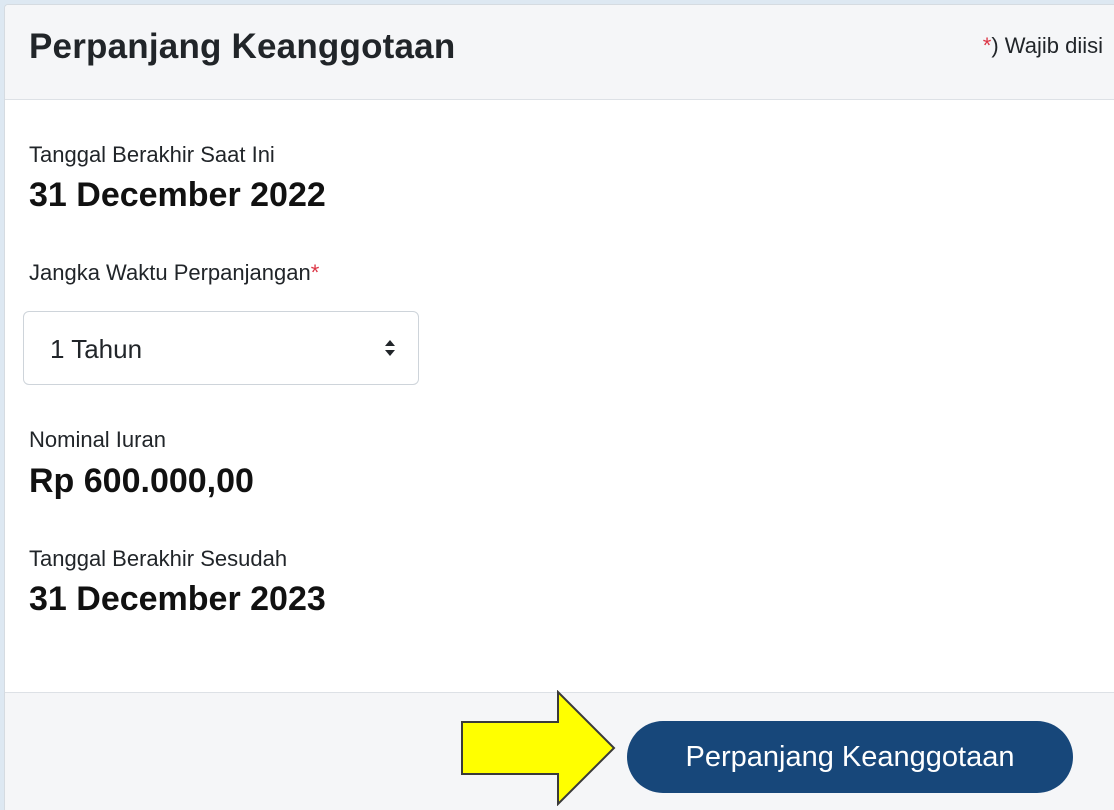 The height and width of the screenshot is (810, 1114). Describe the element at coordinates (390, 348) in the screenshot. I see `sort-caret-icon` at that location.